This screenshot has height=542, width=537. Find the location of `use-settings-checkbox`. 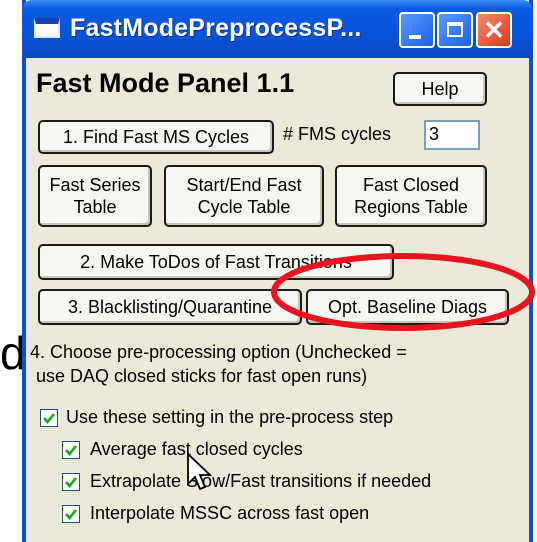

use-settings-checkbox is located at coordinates (49, 418).